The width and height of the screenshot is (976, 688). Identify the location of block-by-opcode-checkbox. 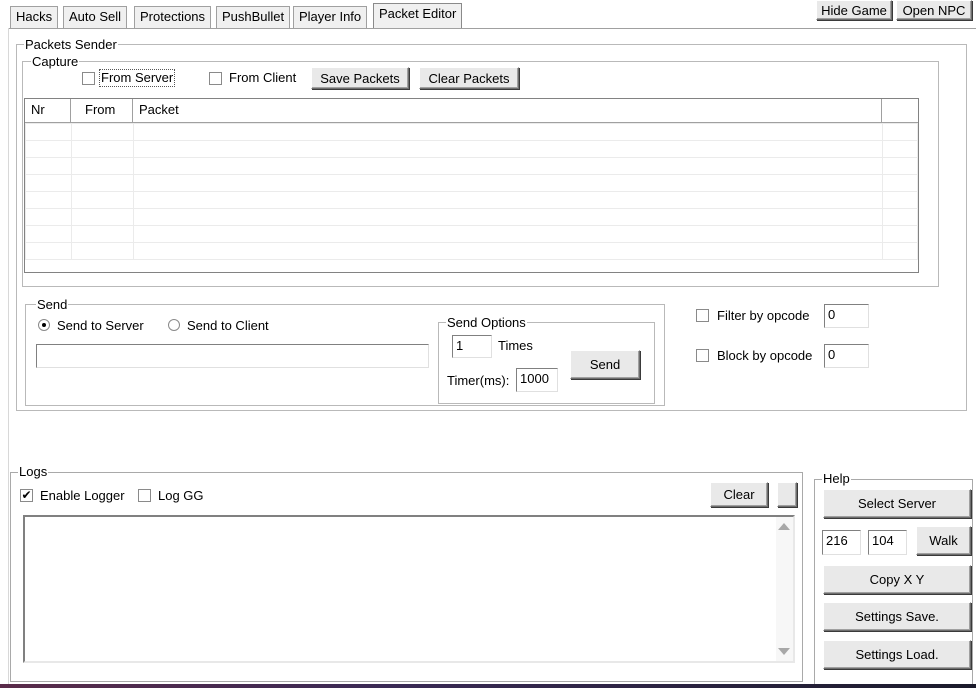
(702, 355).